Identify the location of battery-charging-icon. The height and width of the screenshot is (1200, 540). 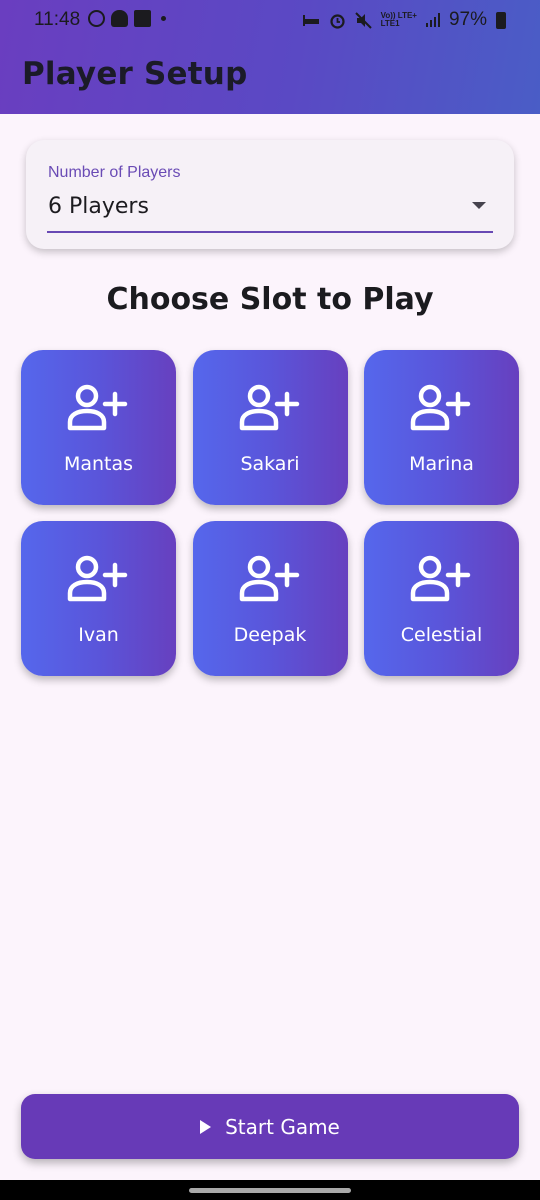
(501, 20).